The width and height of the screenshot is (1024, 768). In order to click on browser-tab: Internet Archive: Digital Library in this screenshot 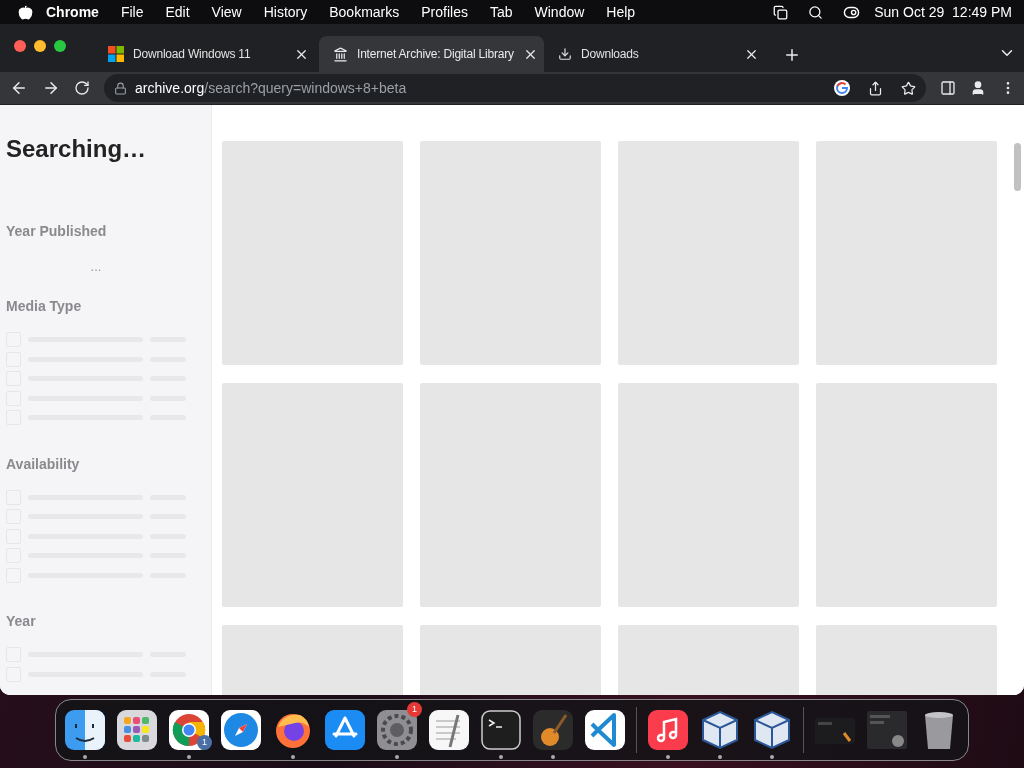, I will do `click(431, 54)`.